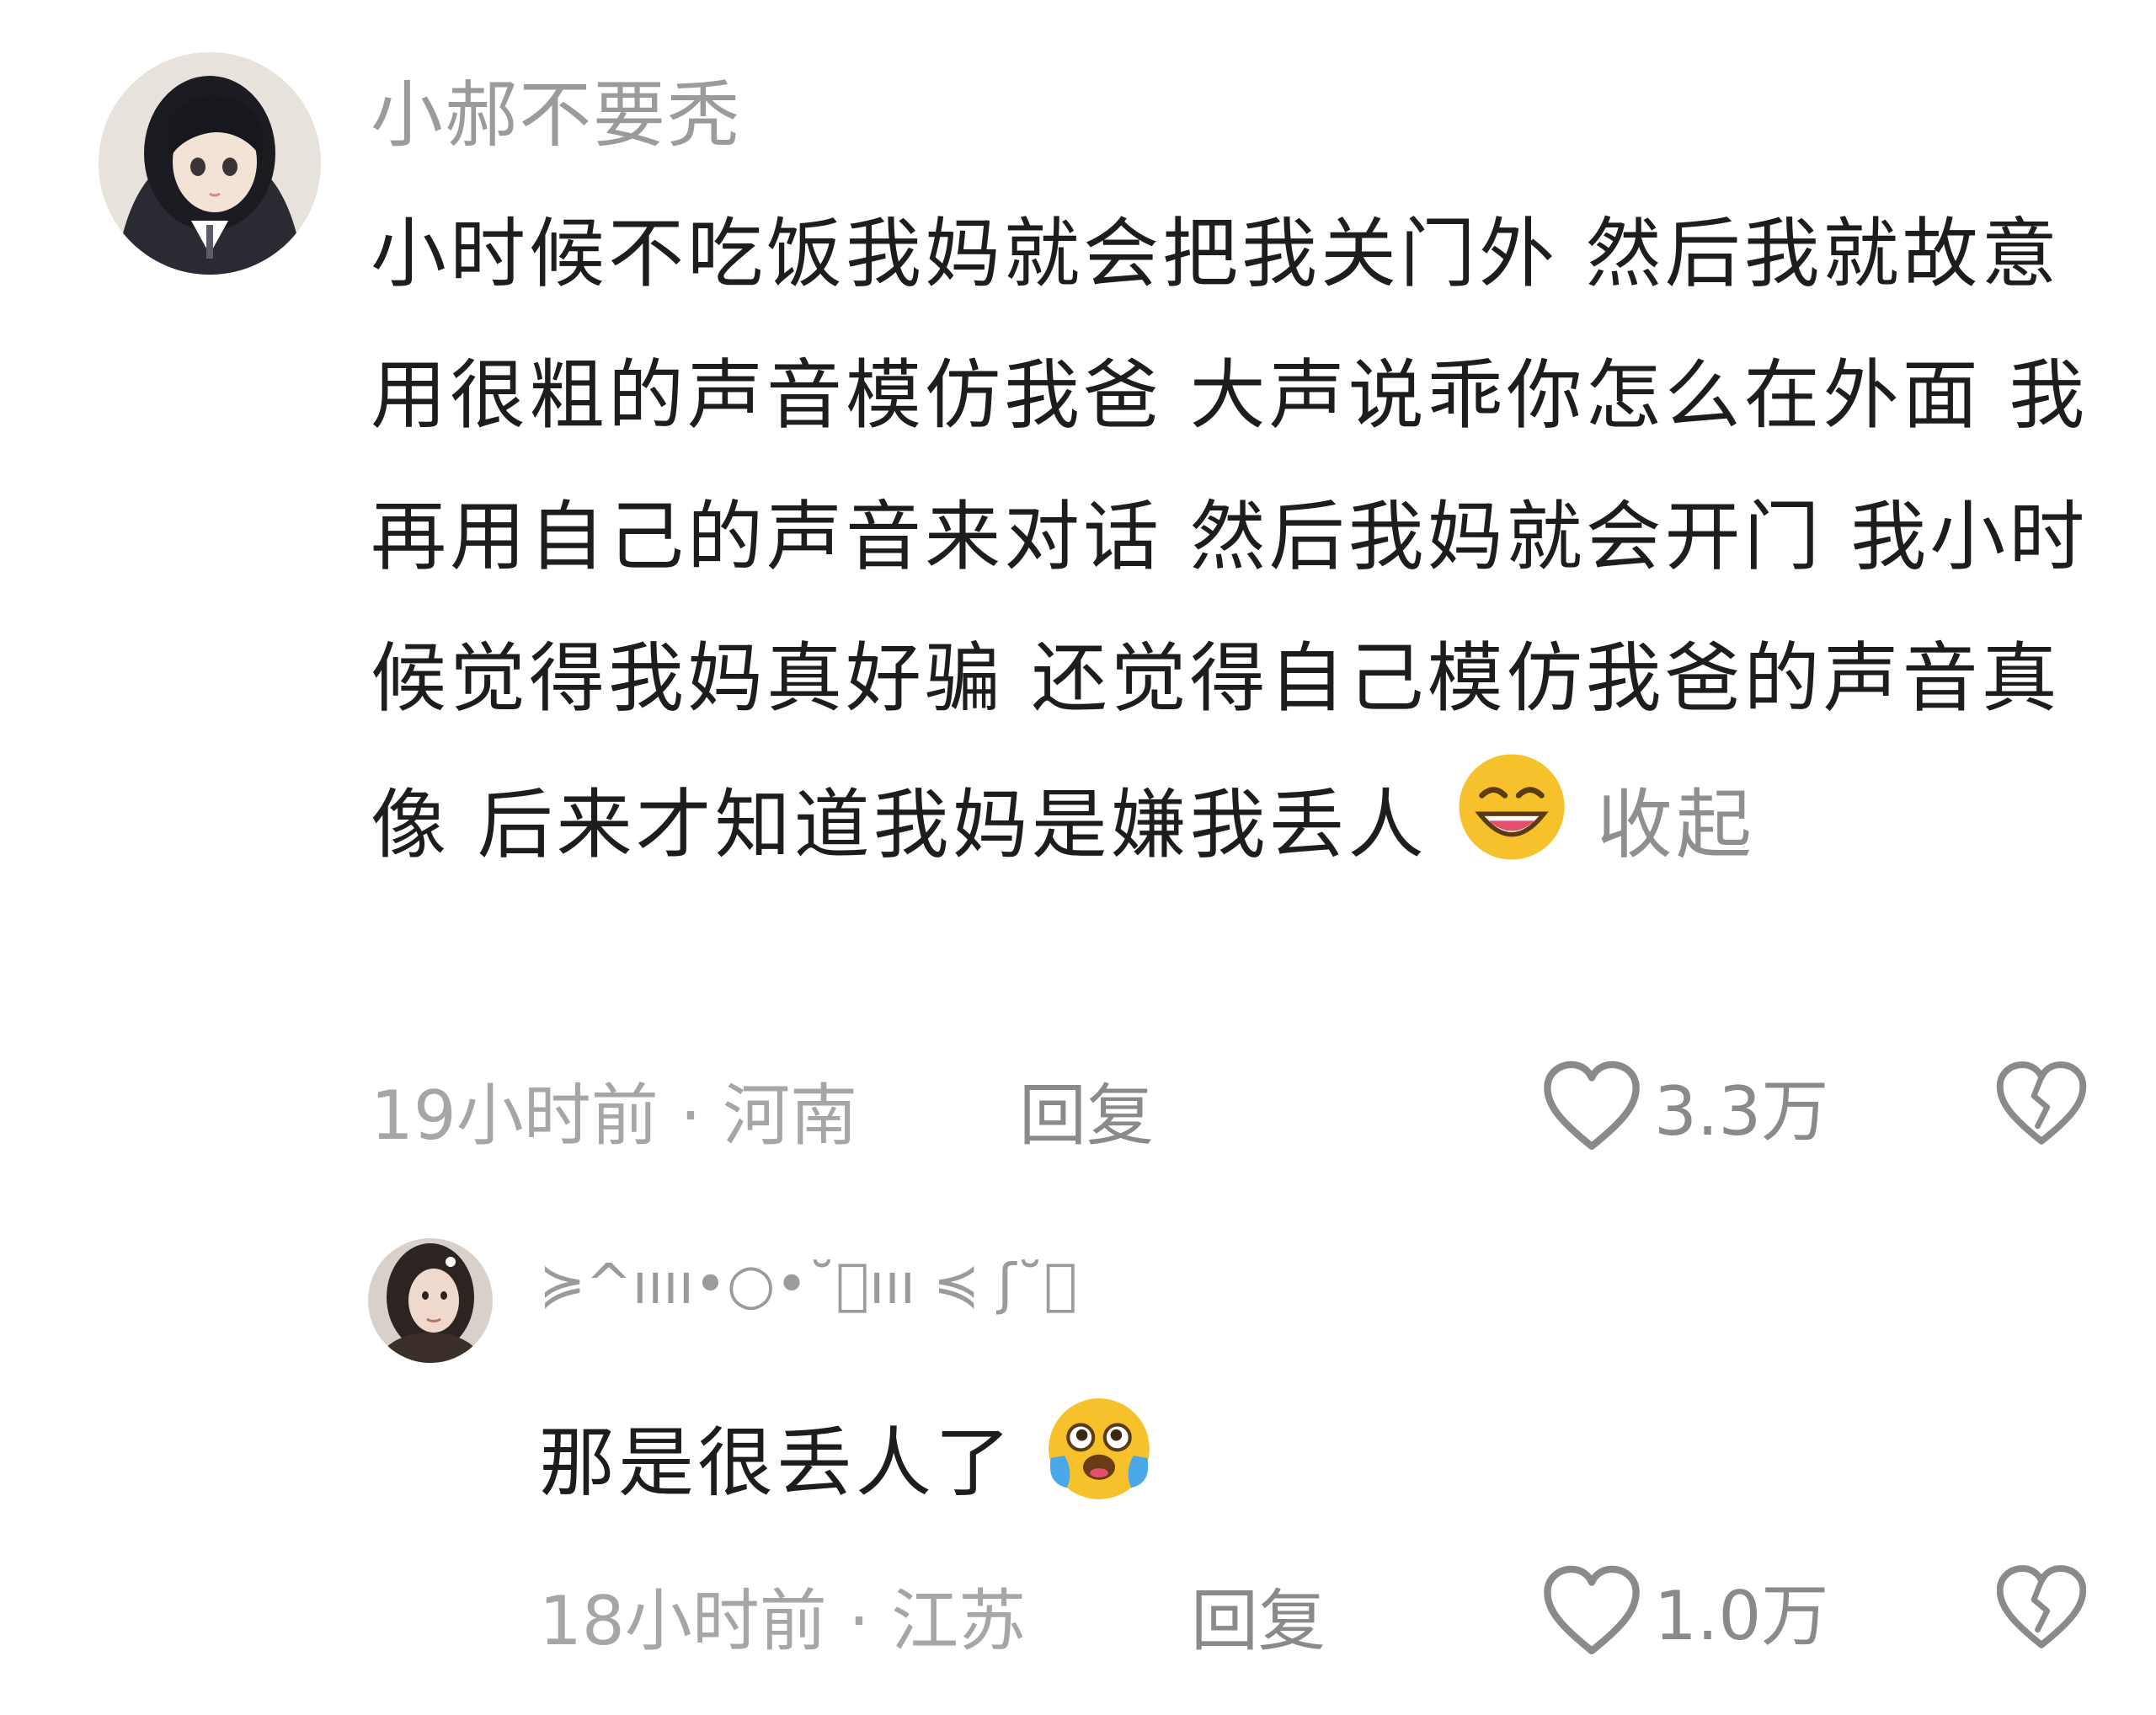 The image size is (2156, 1715). What do you see at coordinates (1511, 830) in the screenshot?
I see `grinning-sweat-emoji-icon` at bounding box center [1511, 830].